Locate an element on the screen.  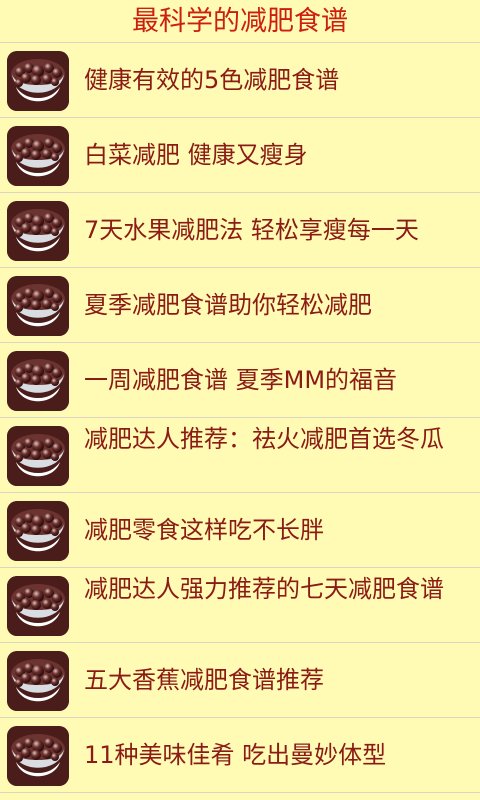
recipe-title: 减肥达人推荐：祛火减肥首选冬瓜 is located at coordinates (264, 439).